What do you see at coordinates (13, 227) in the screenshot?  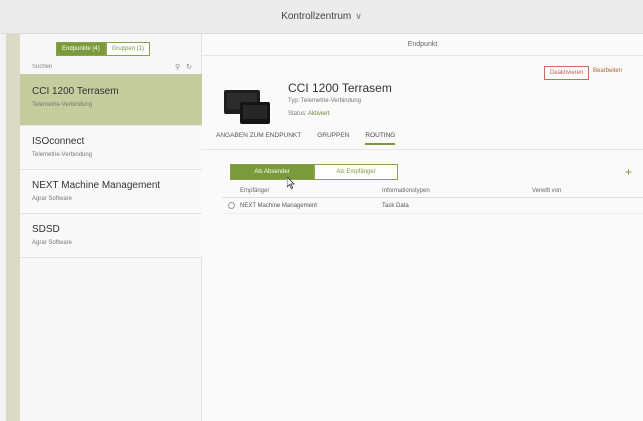 I see `left-strip` at bounding box center [13, 227].